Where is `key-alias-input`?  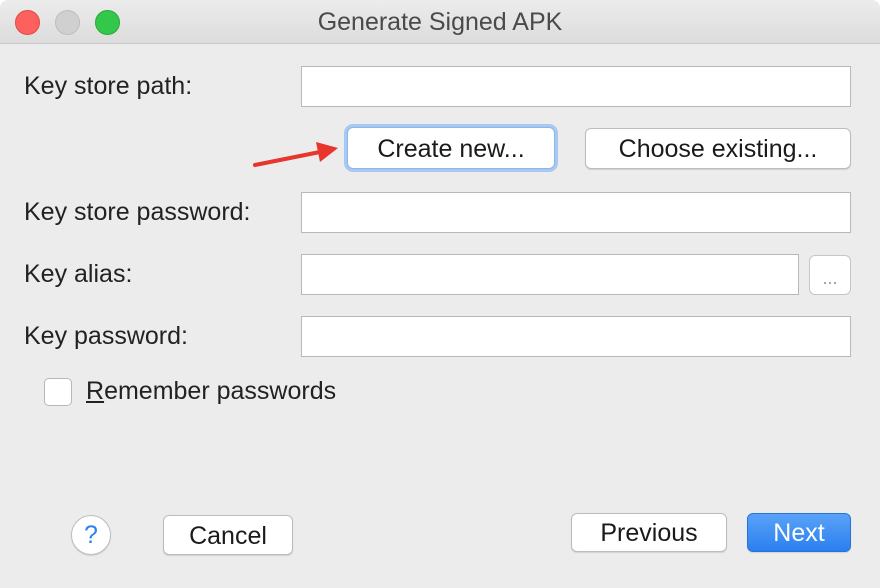 key-alias-input is located at coordinates (550, 274).